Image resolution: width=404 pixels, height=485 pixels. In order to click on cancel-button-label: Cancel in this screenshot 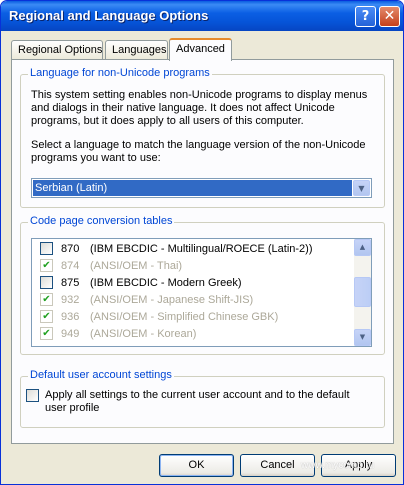, I will do `click(277, 465)`.